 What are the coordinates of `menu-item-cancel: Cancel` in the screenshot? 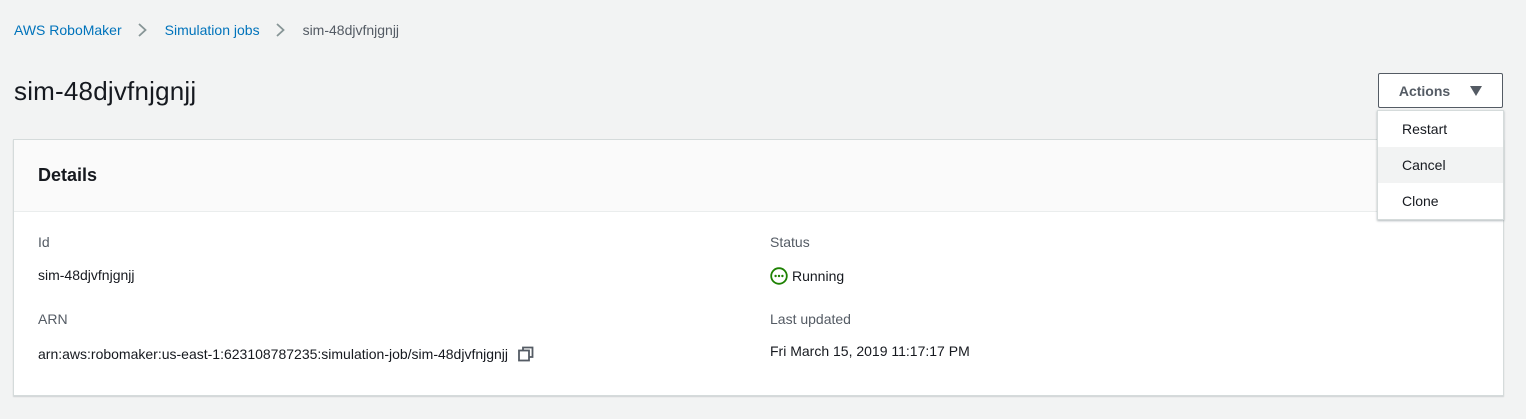 It's located at (1440, 165).